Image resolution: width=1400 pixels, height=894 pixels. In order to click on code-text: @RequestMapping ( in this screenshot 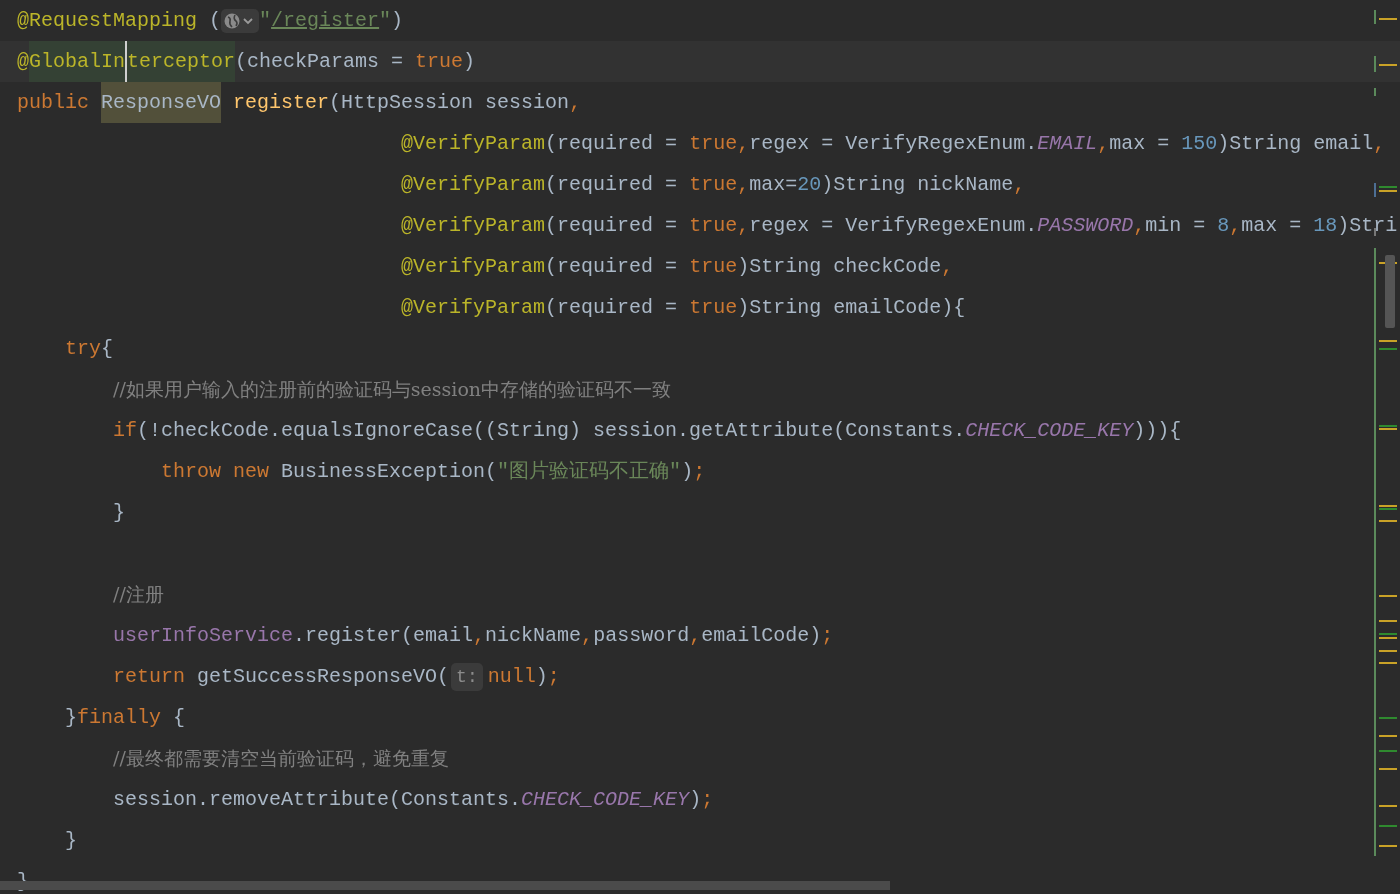, I will do `click(119, 21)`.